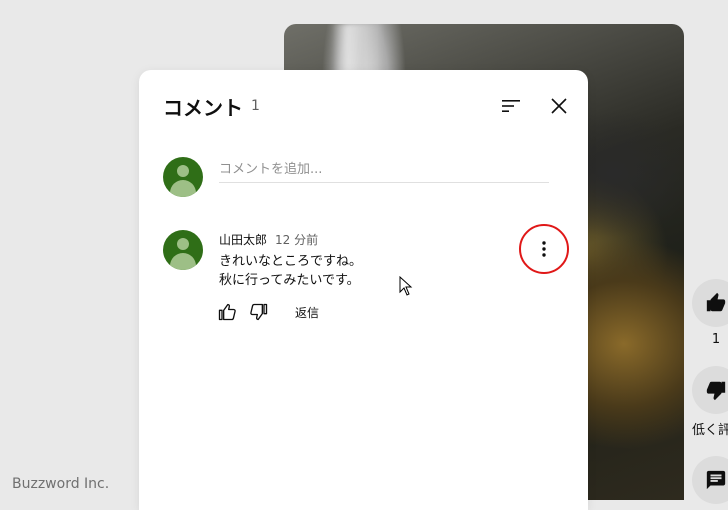  I want to click on comment-like-button, so click(227, 312).